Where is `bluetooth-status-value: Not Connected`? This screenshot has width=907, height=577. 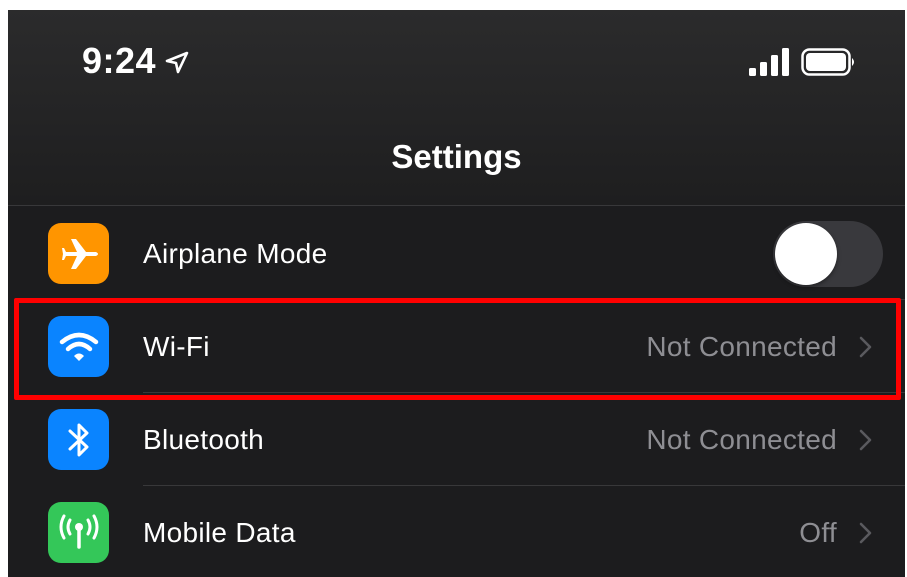 bluetooth-status-value: Not Connected is located at coordinates (741, 439).